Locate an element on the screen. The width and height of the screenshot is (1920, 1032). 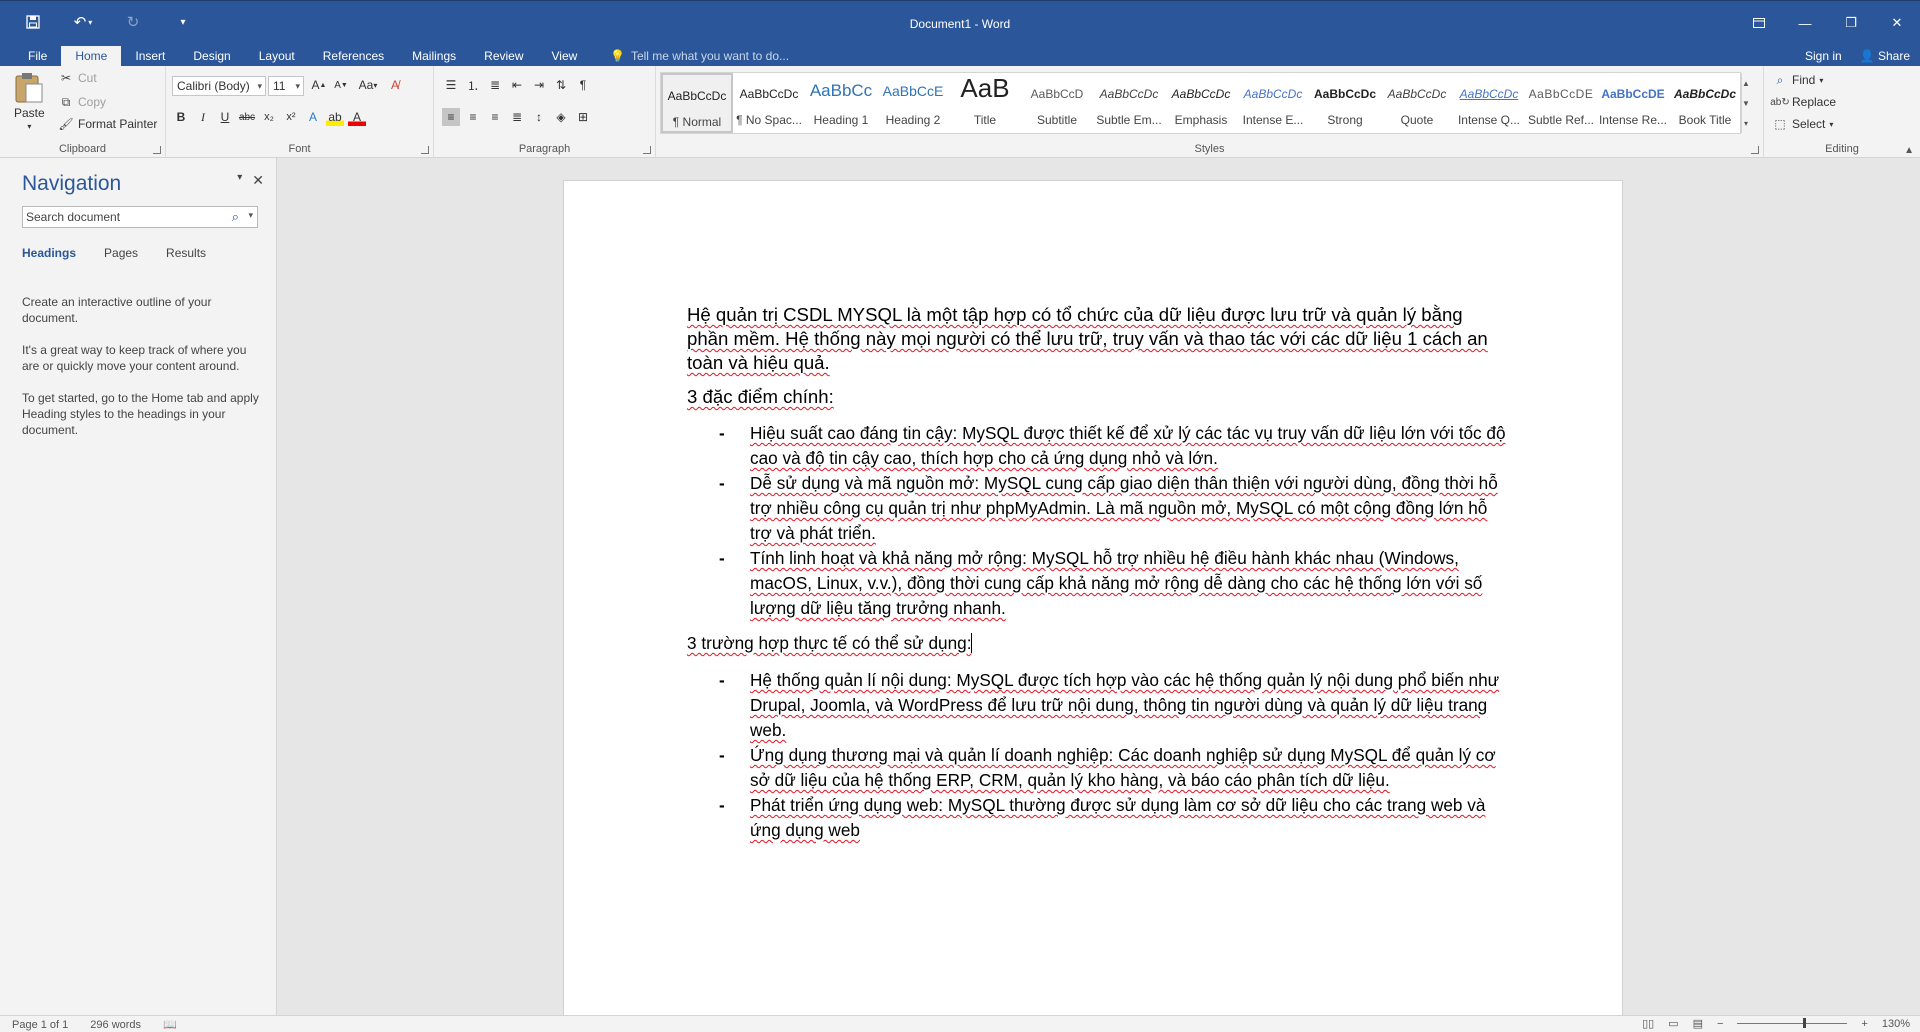
justify-icon: ≣ is located at coordinates (517, 117).